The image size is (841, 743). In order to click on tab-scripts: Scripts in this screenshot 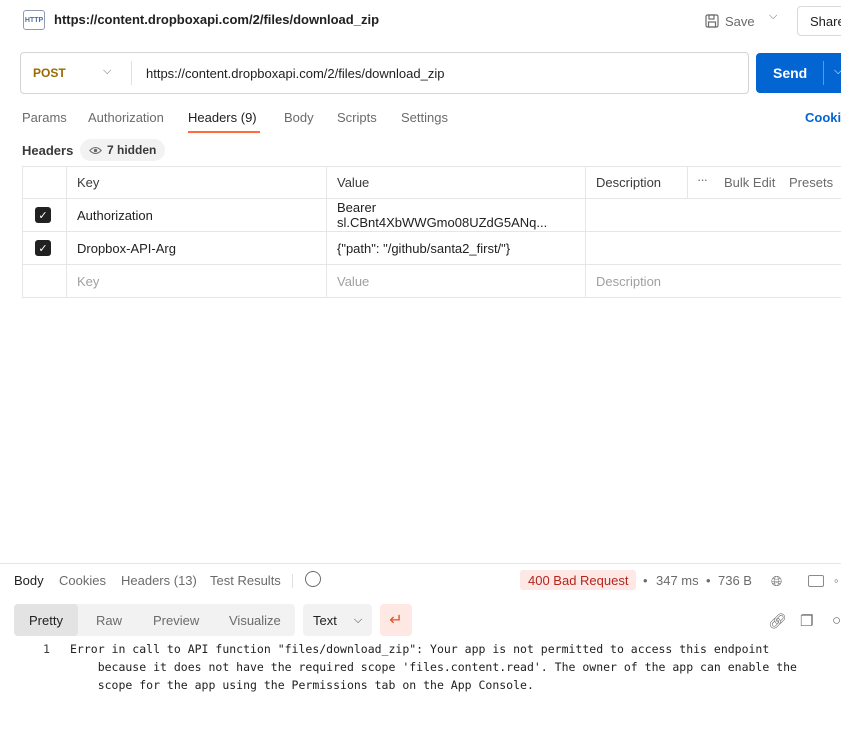, I will do `click(357, 117)`.